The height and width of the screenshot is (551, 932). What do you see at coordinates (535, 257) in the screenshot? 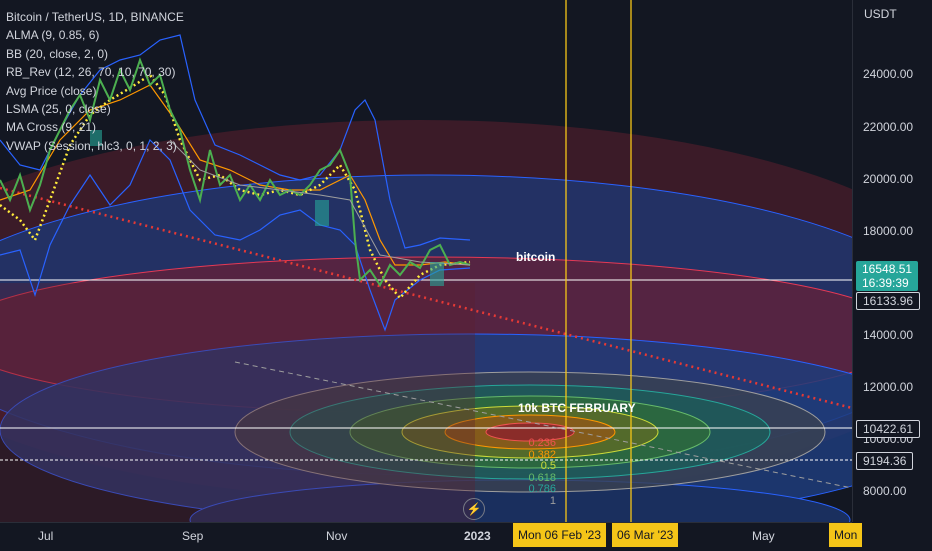
I see `bitcoin-label: bitcoin` at bounding box center [535, 257].